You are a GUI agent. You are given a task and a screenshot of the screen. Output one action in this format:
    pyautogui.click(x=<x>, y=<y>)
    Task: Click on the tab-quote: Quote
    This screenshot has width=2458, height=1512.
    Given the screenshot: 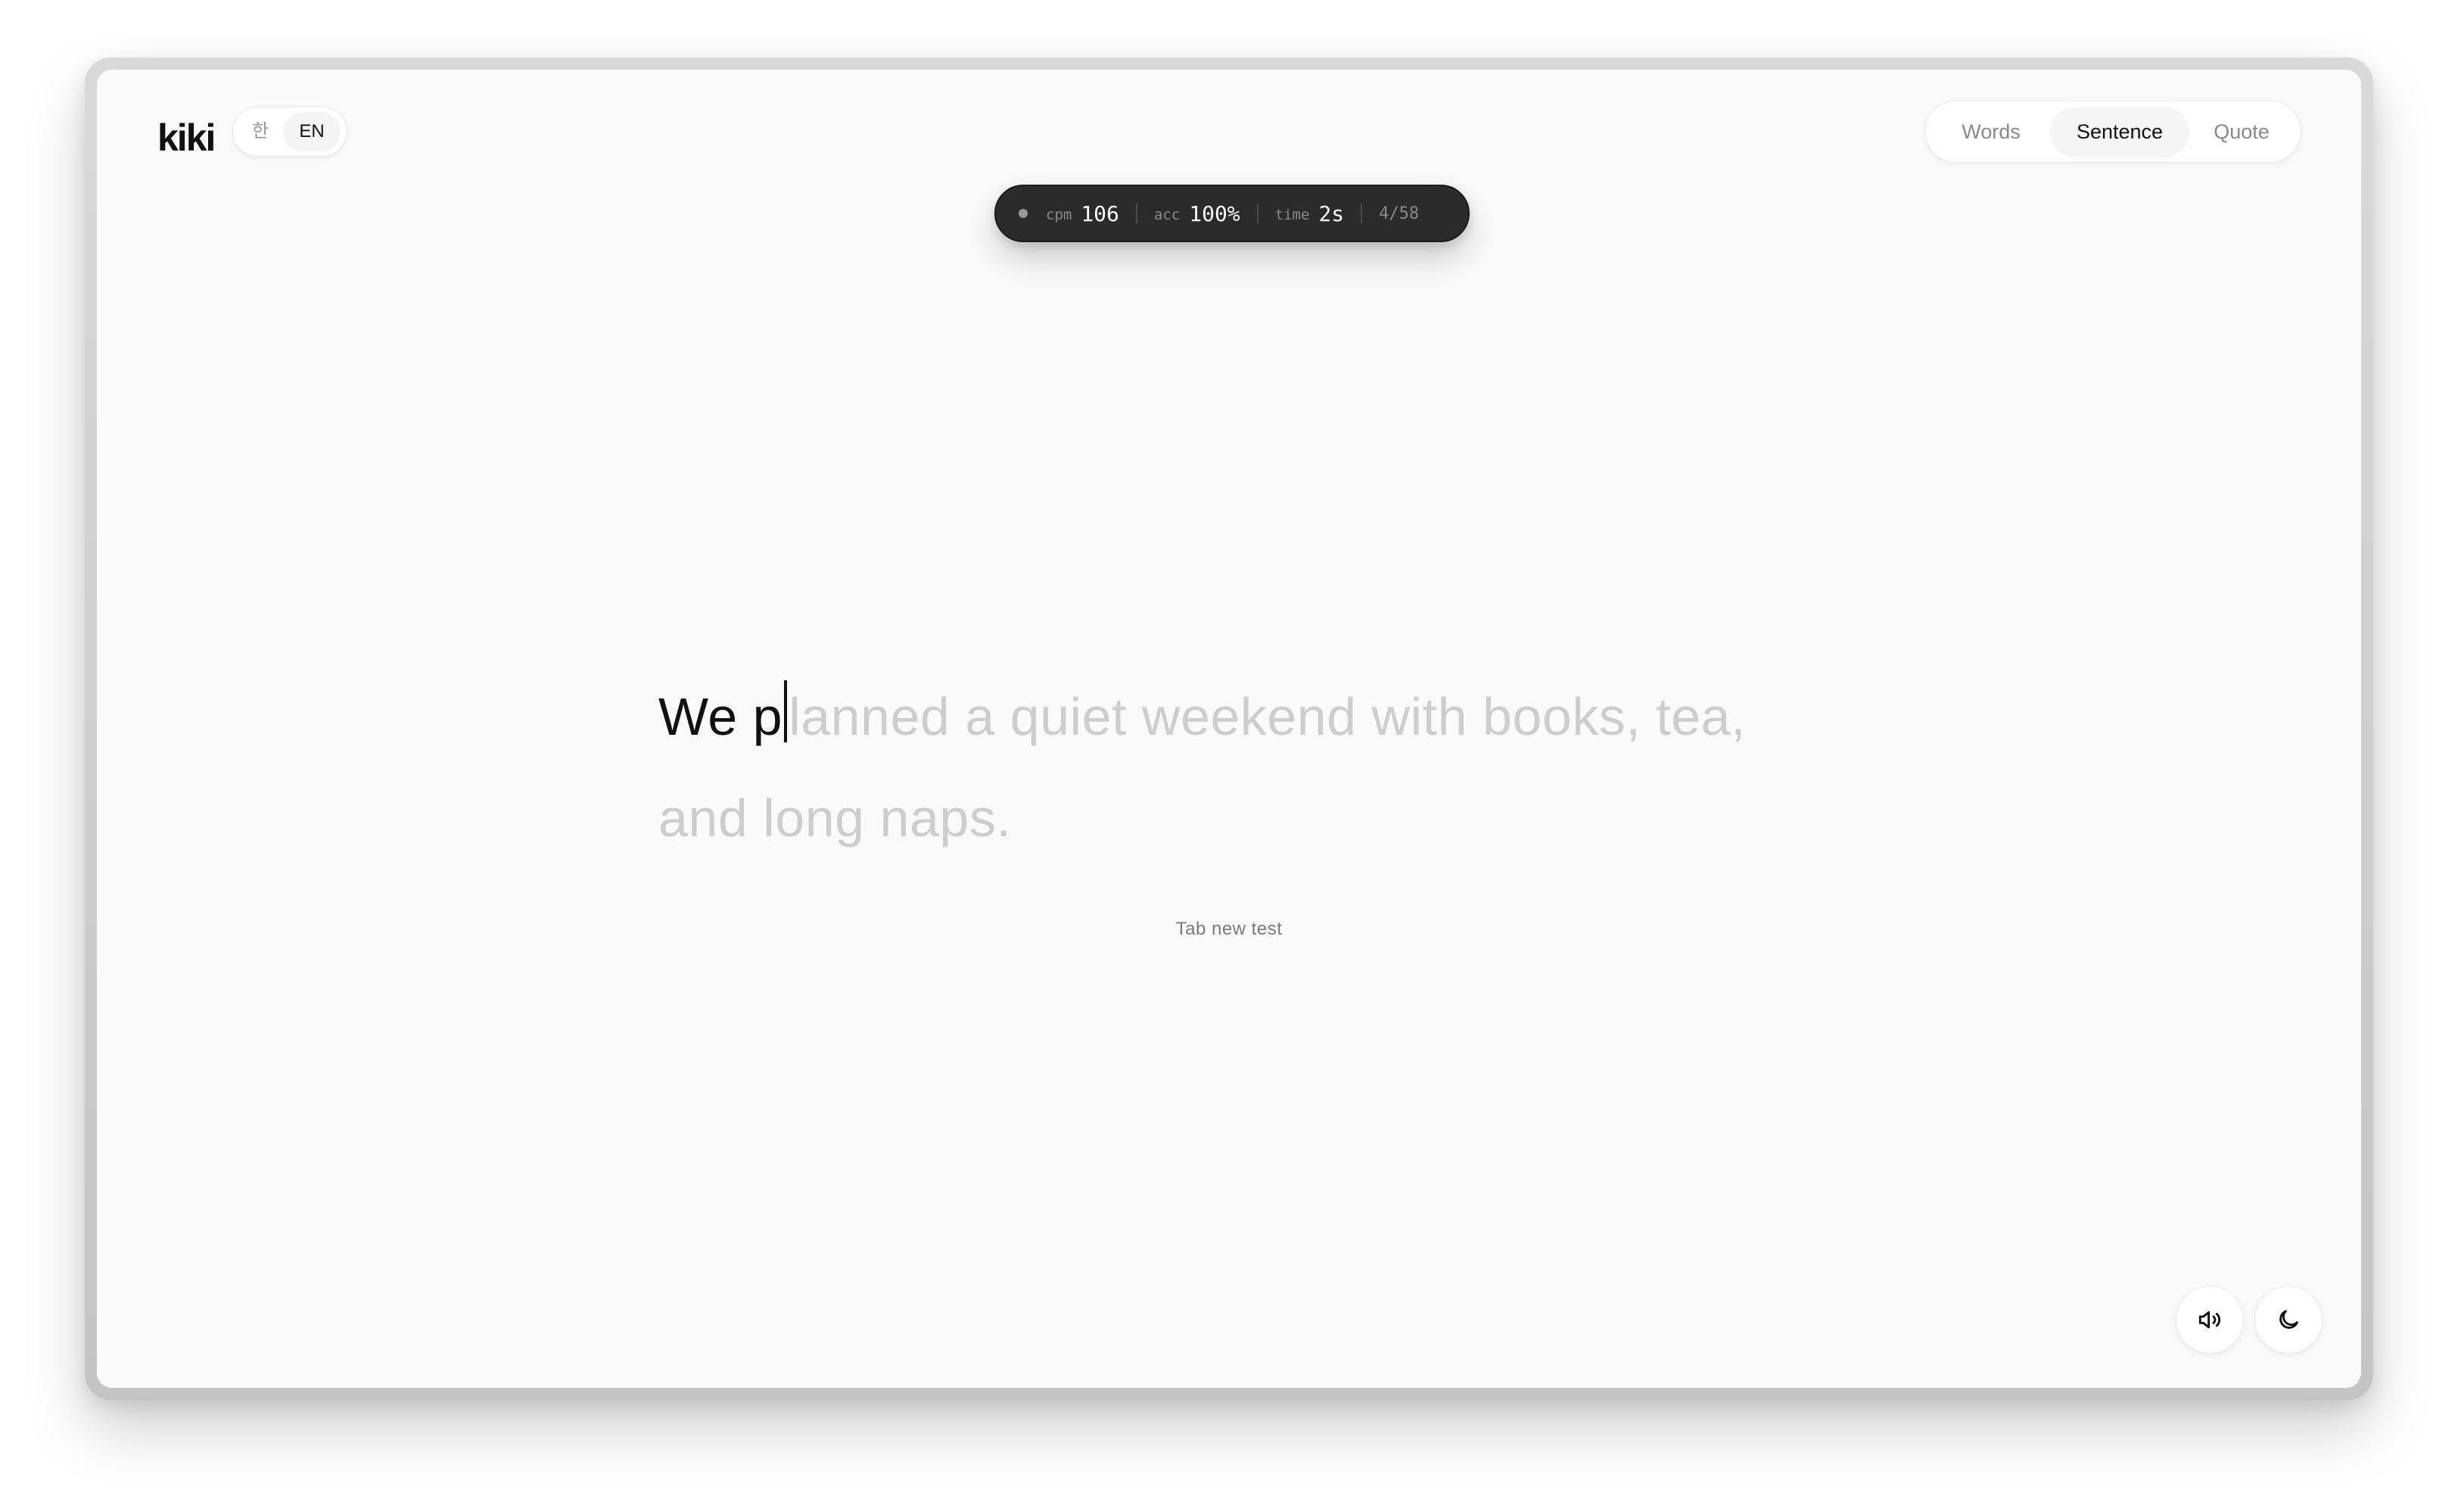 What is the action you would take?
    pyautogui.click(x=2242, y=131)
    